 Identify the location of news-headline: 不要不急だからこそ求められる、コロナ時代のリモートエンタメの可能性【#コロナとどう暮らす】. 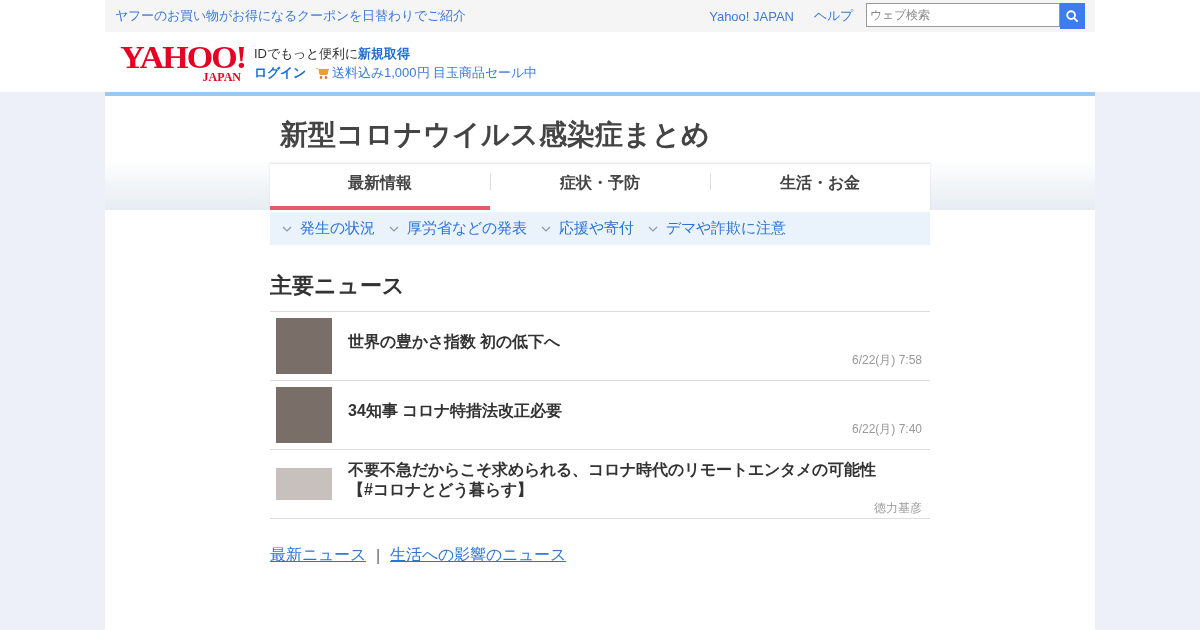
(612, 479).